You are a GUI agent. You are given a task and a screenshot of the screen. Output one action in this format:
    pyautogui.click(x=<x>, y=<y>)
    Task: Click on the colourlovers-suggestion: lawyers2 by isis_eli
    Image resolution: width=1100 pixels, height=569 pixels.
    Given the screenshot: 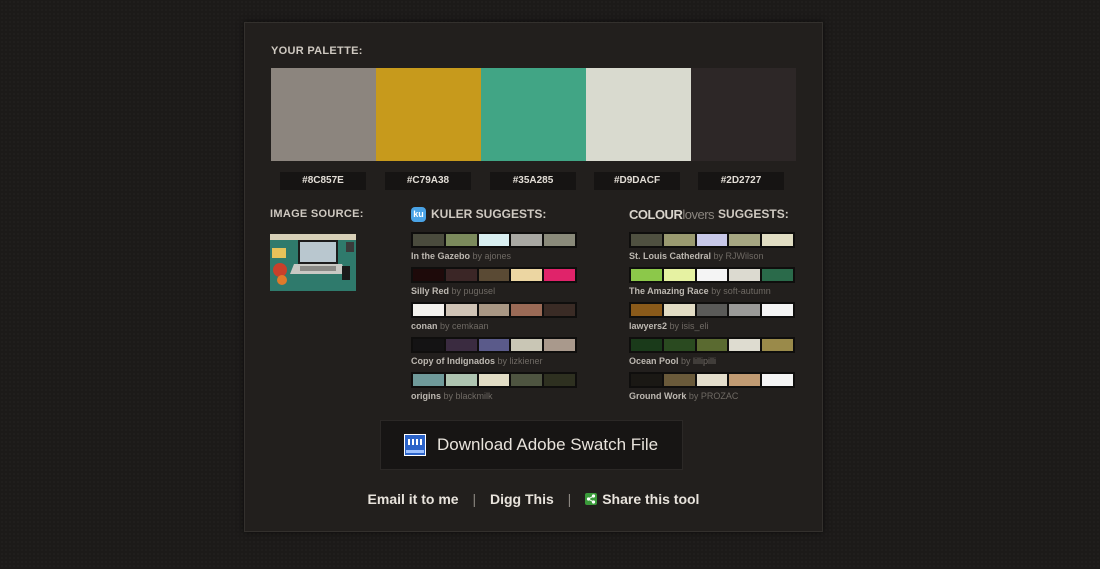 What is the action you would take?
    pyautogui.click(x=712, y=316)
    